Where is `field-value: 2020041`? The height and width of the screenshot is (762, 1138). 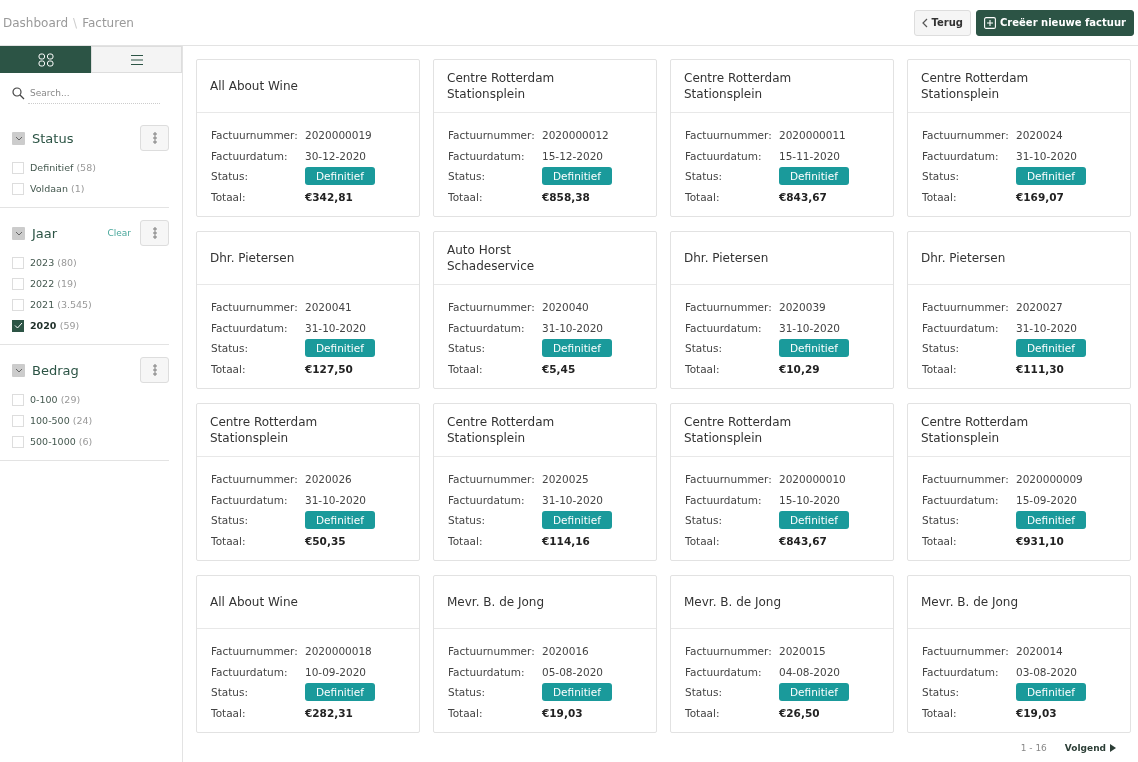 field-value: 2020041 is located at coordinates (328, 307).